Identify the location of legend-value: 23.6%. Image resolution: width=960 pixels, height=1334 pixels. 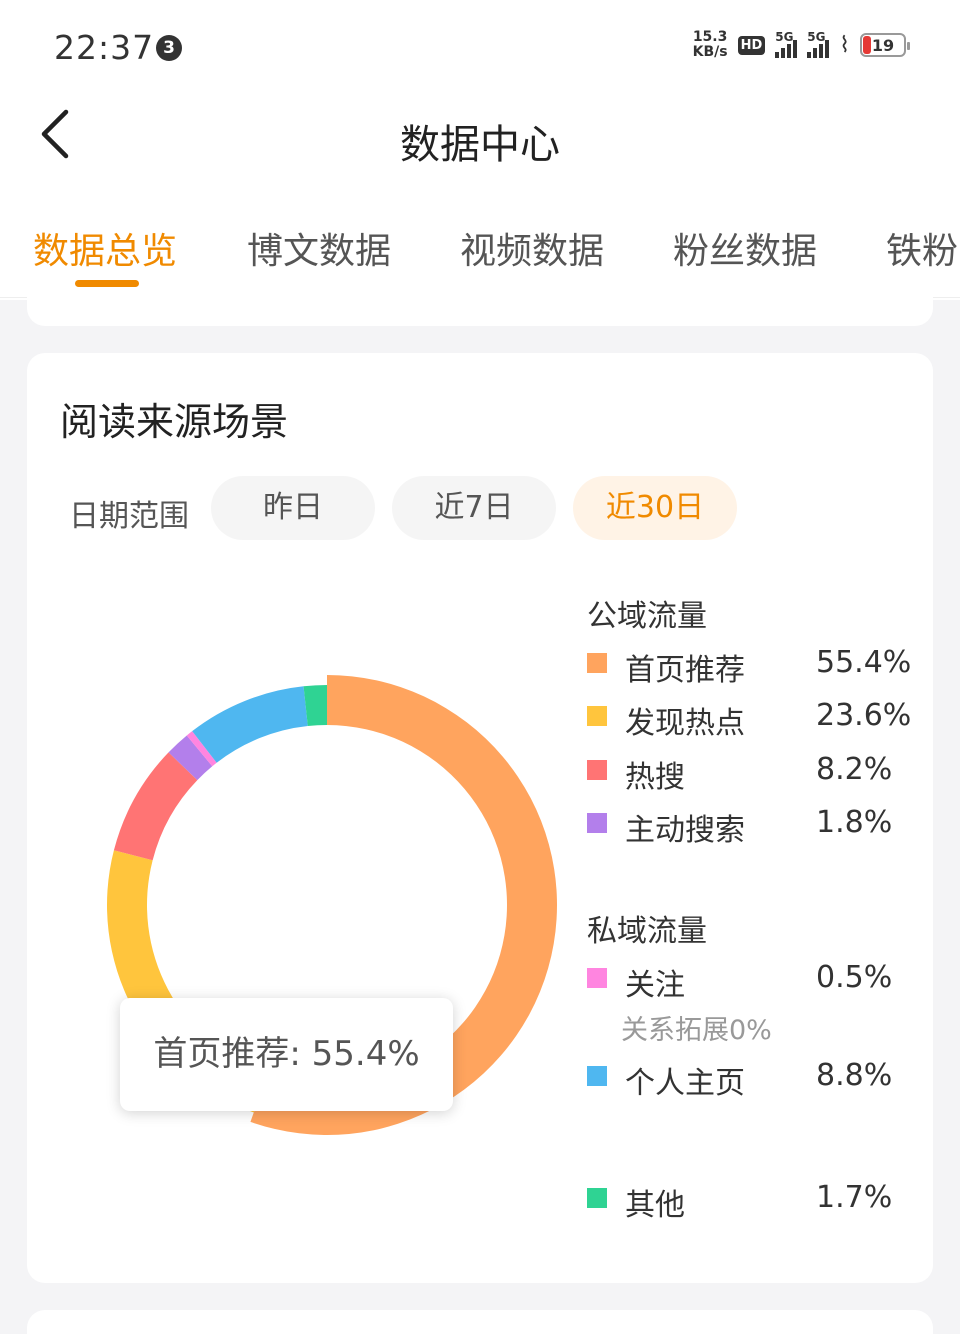
(864, 715).